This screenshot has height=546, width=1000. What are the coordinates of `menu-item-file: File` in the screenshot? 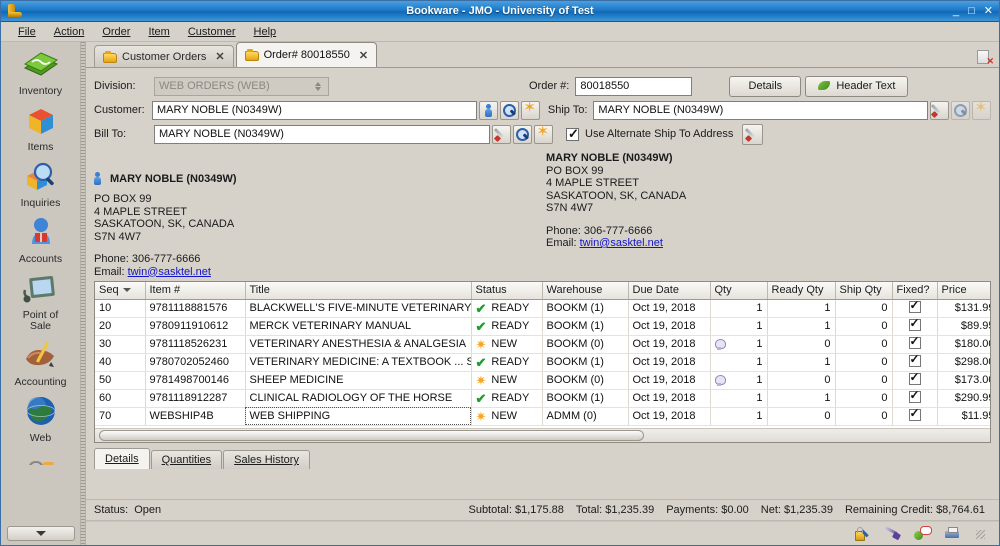 It's located at (27, 32).